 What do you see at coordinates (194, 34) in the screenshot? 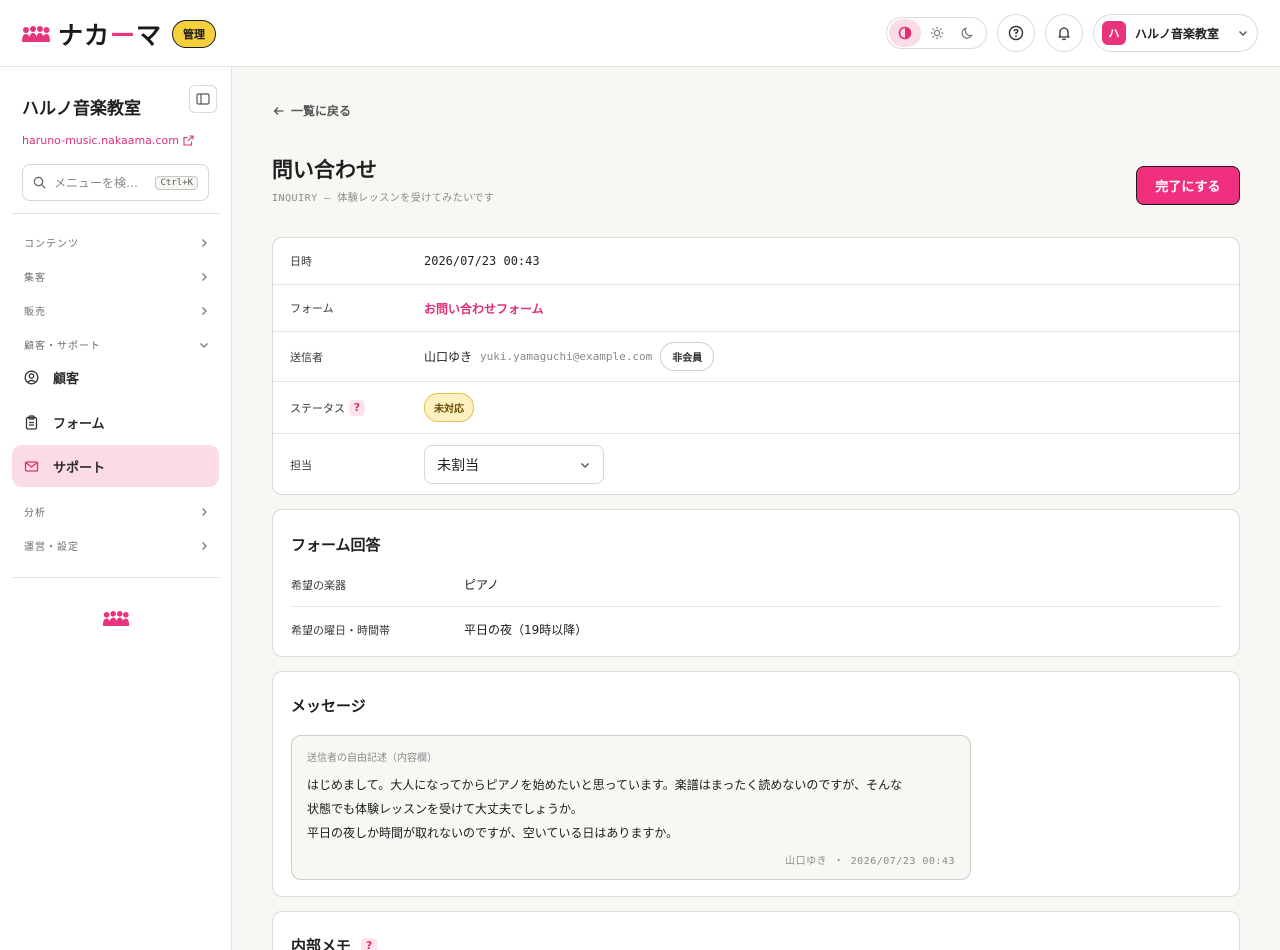
I see `admin-badge: 管理` at bounding box center [194, 34].